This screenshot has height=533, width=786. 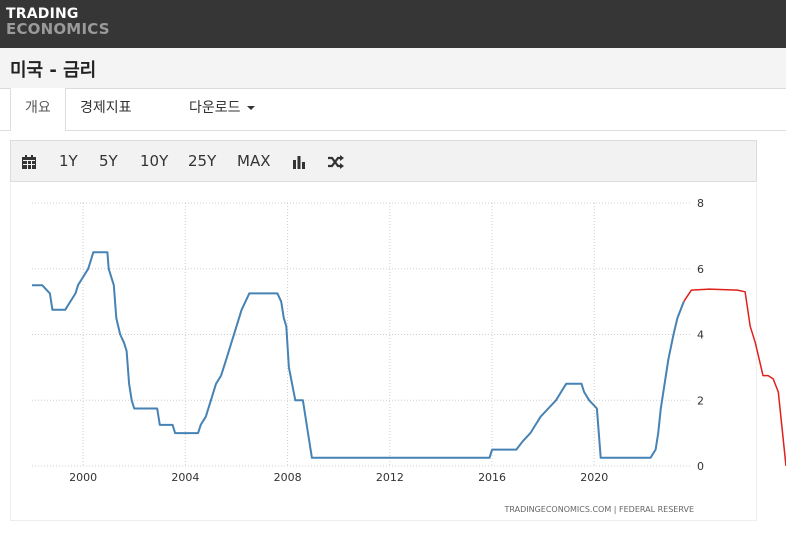 What do you see at coordinates (29, 161) in the screenshot?
I see `calendar-icon` at bounding box center [29, 161].